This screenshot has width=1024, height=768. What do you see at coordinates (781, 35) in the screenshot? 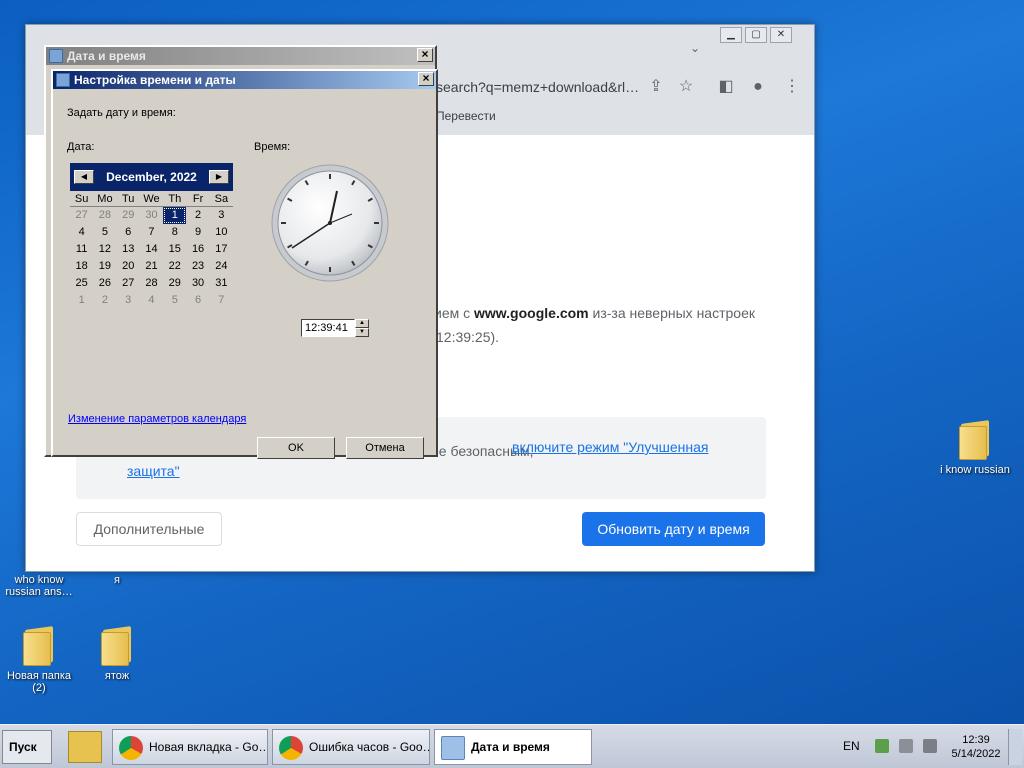
I see `close-button: ✕` at bounding box center [781, 35].